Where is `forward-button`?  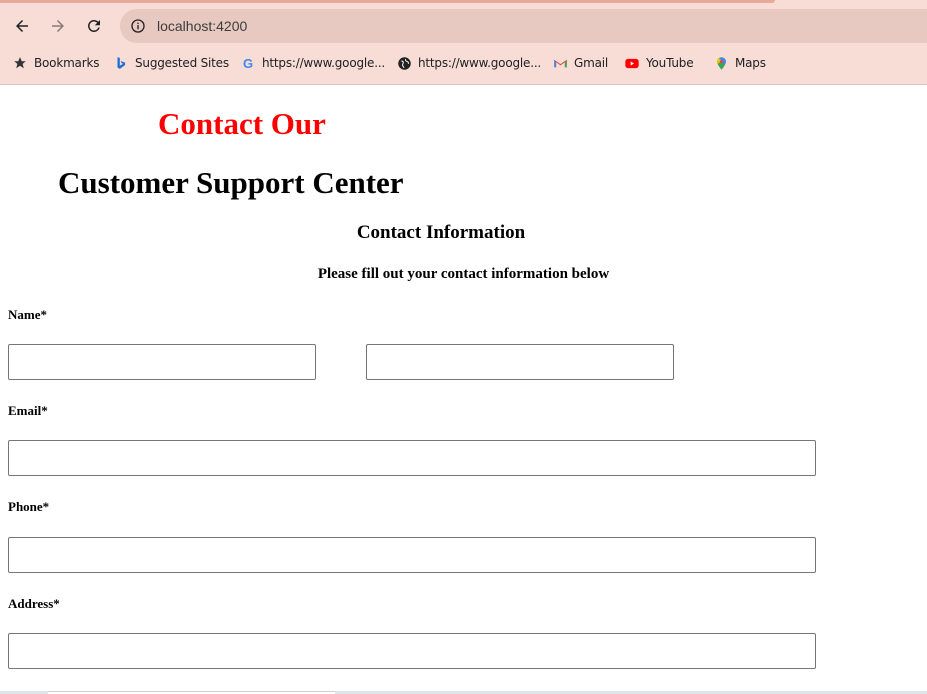
forward-button is located at coordinates (58, 26).